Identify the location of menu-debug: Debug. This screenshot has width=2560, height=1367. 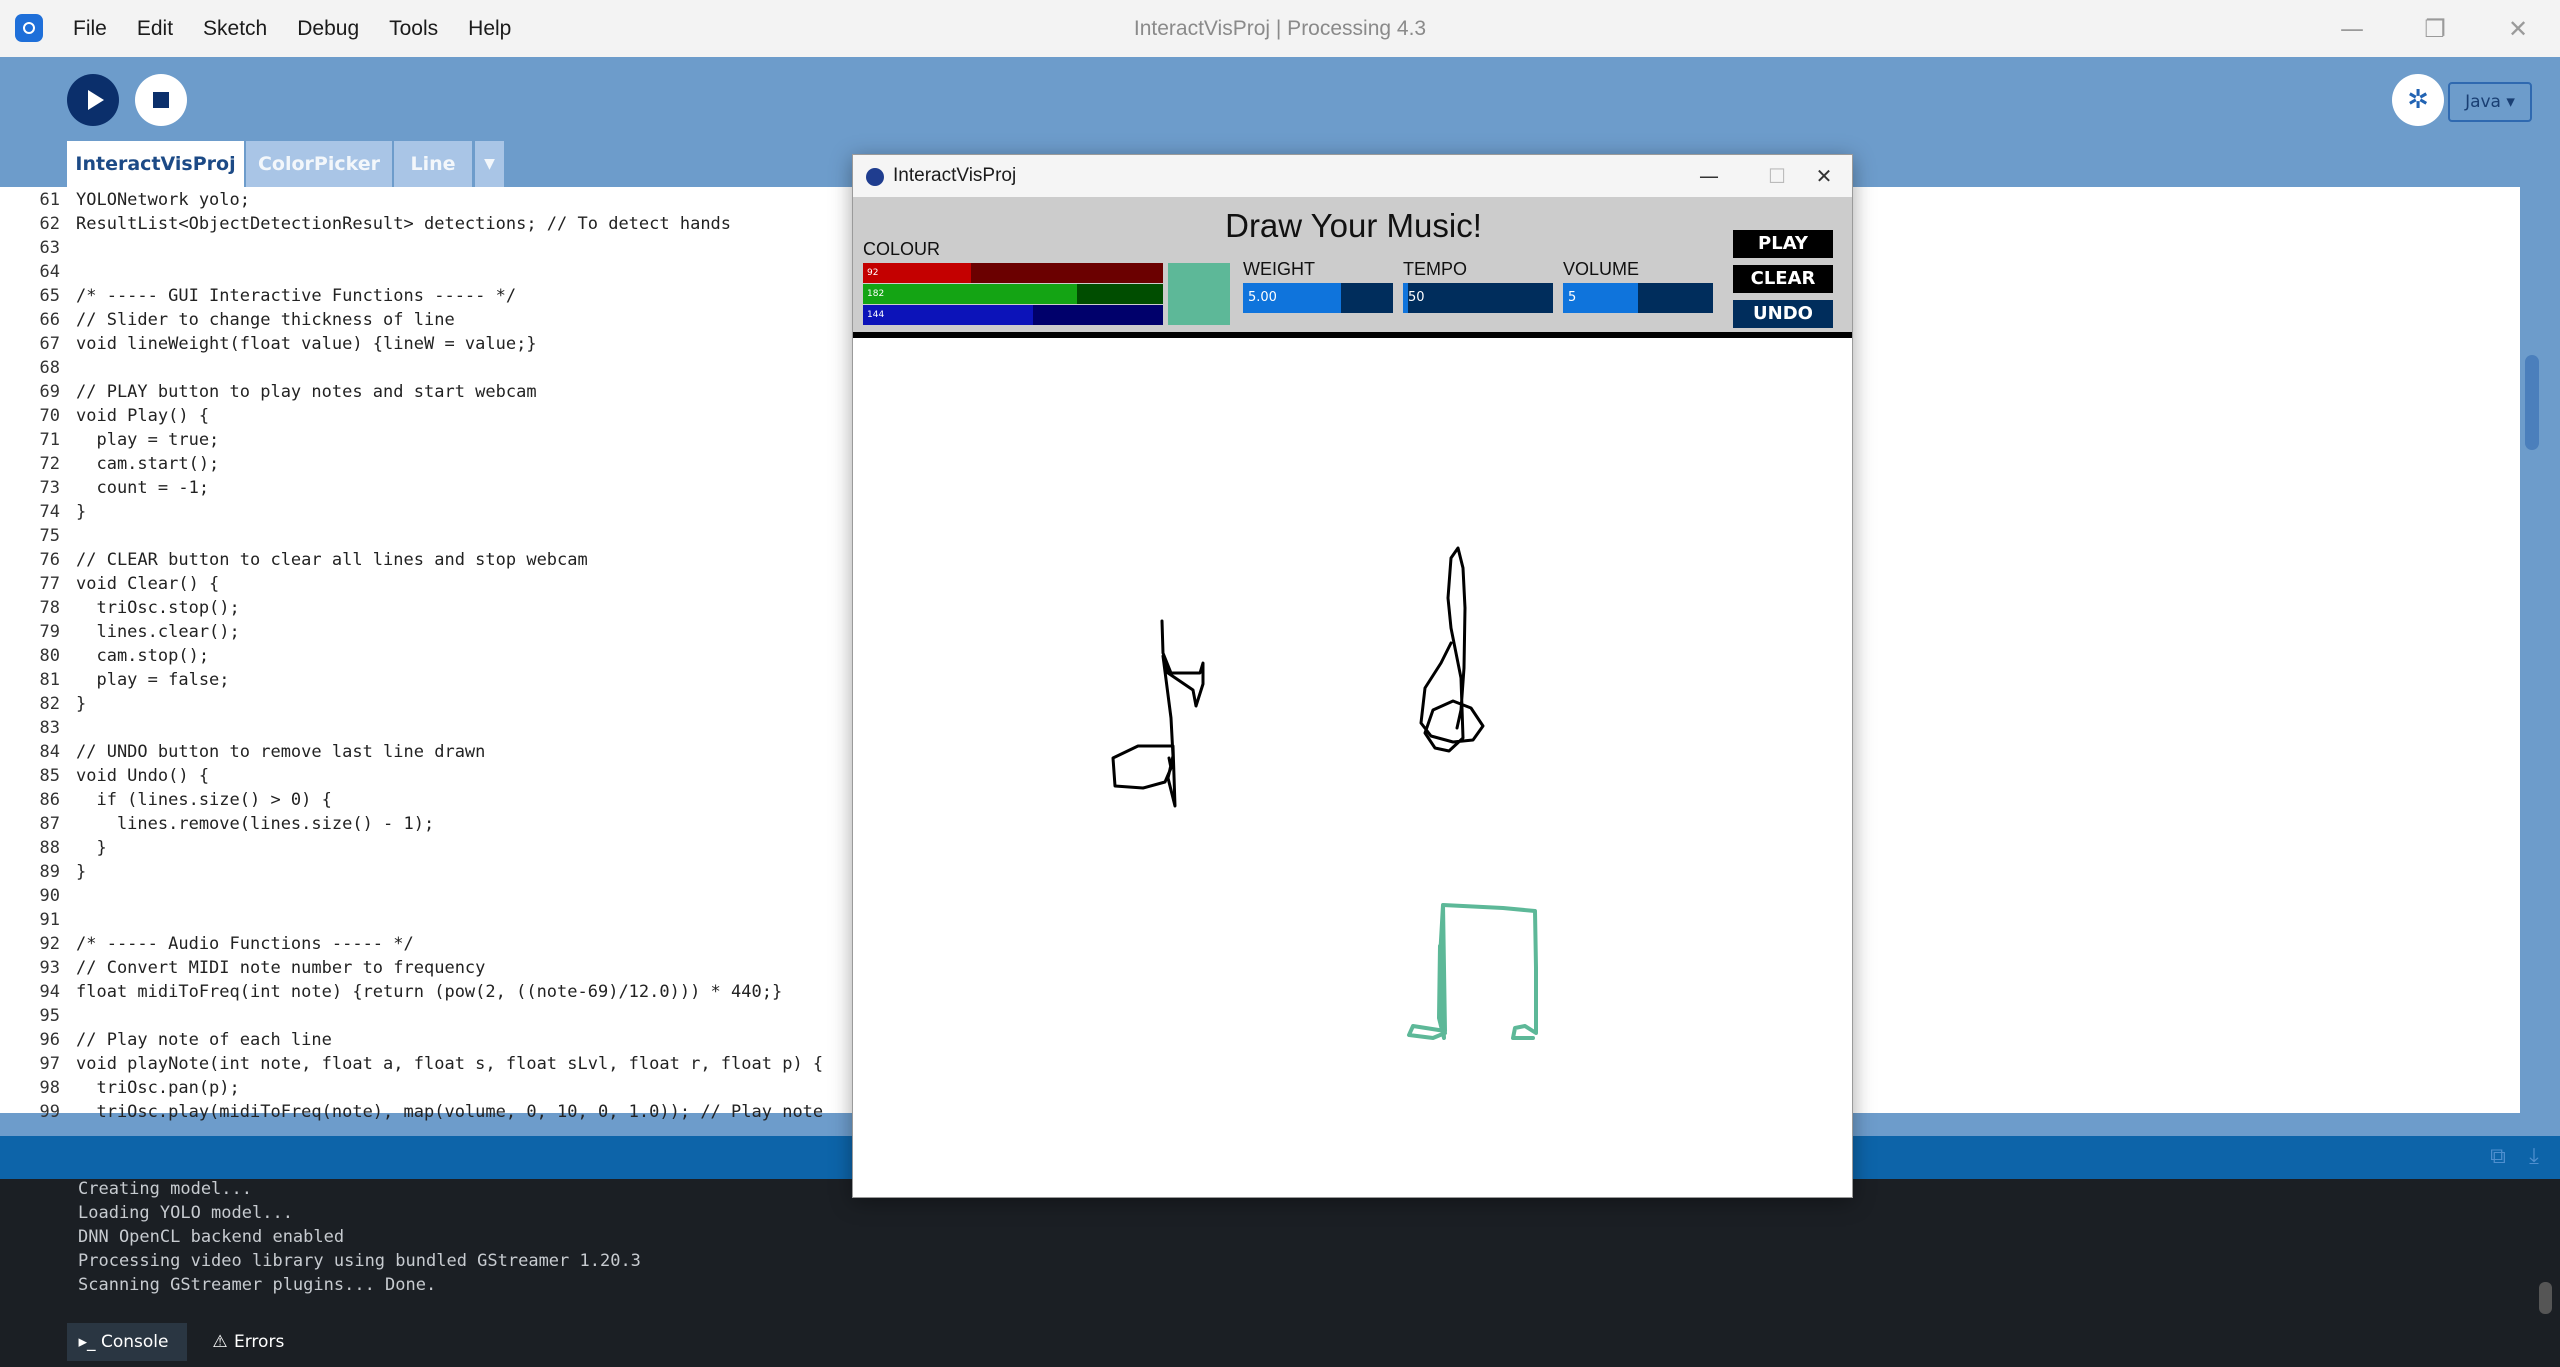
(328, 29).